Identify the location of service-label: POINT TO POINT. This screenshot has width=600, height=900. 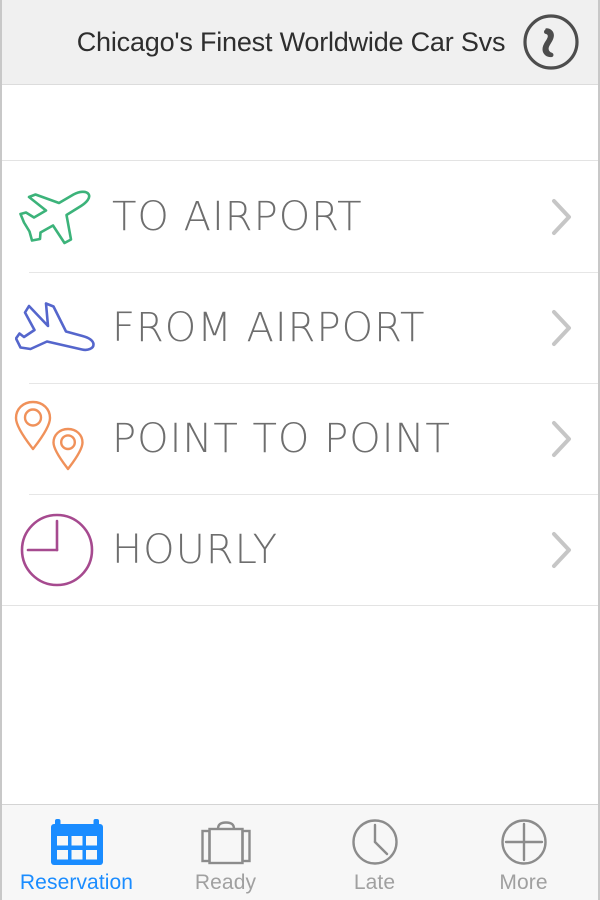
(281, 438).